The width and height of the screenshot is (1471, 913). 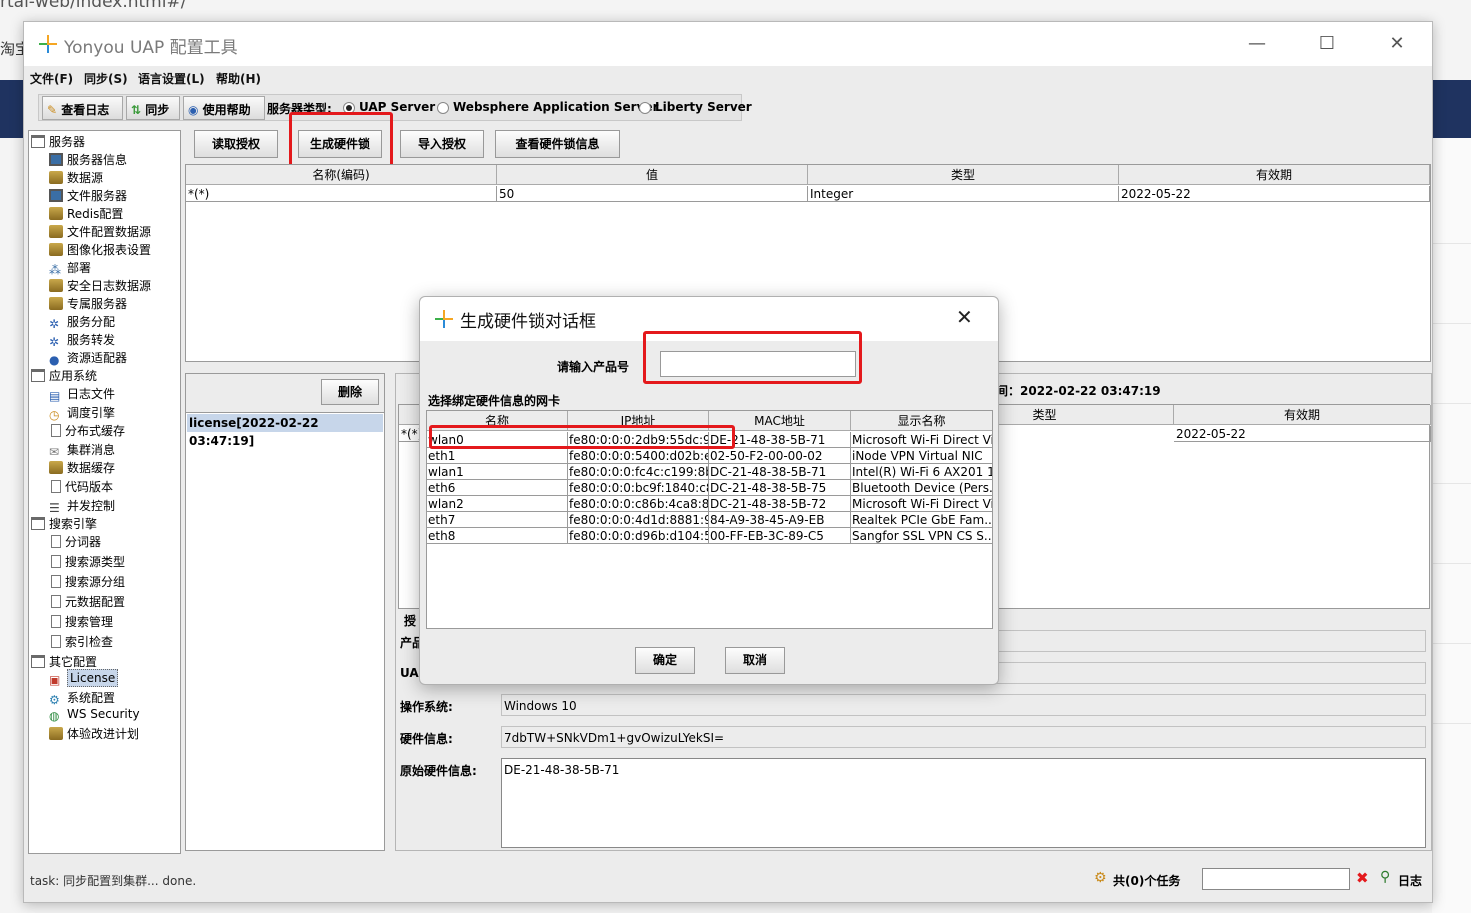 What do you see at coordinates (87, 582) in the screenshot?
I see `tree-item: 搜索源分组` at bounding box center [87, 582].